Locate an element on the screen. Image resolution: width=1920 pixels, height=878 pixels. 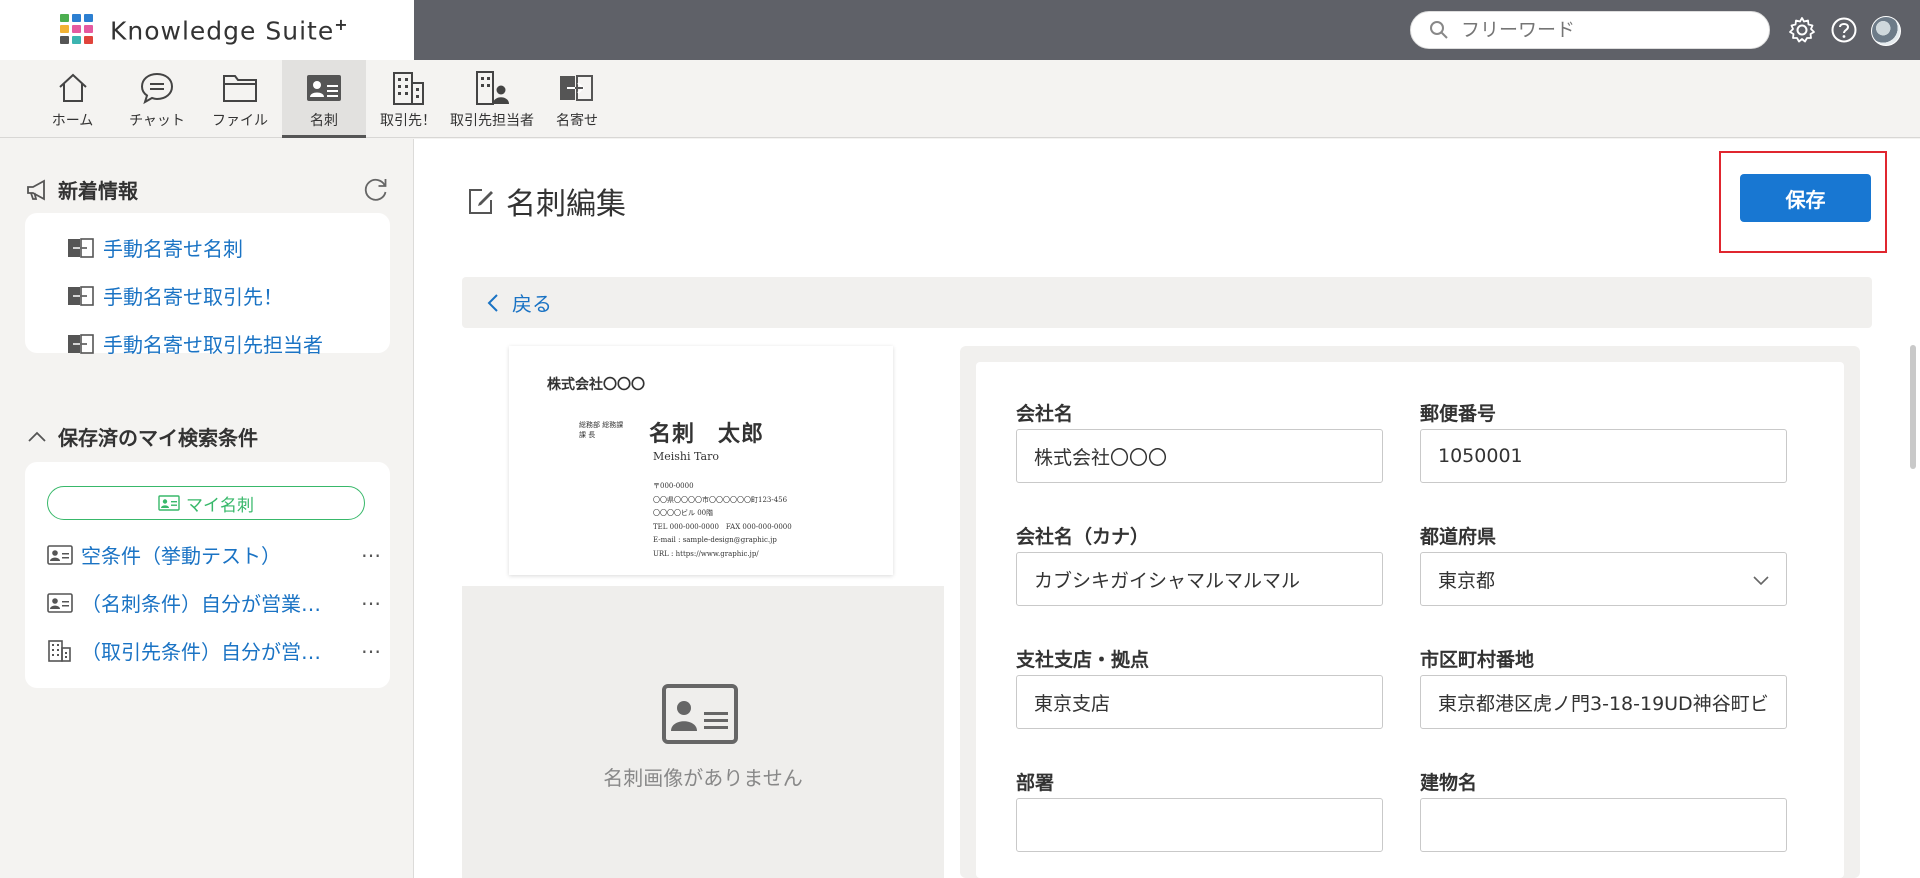
search-box is located at coordinates (1590, 30).